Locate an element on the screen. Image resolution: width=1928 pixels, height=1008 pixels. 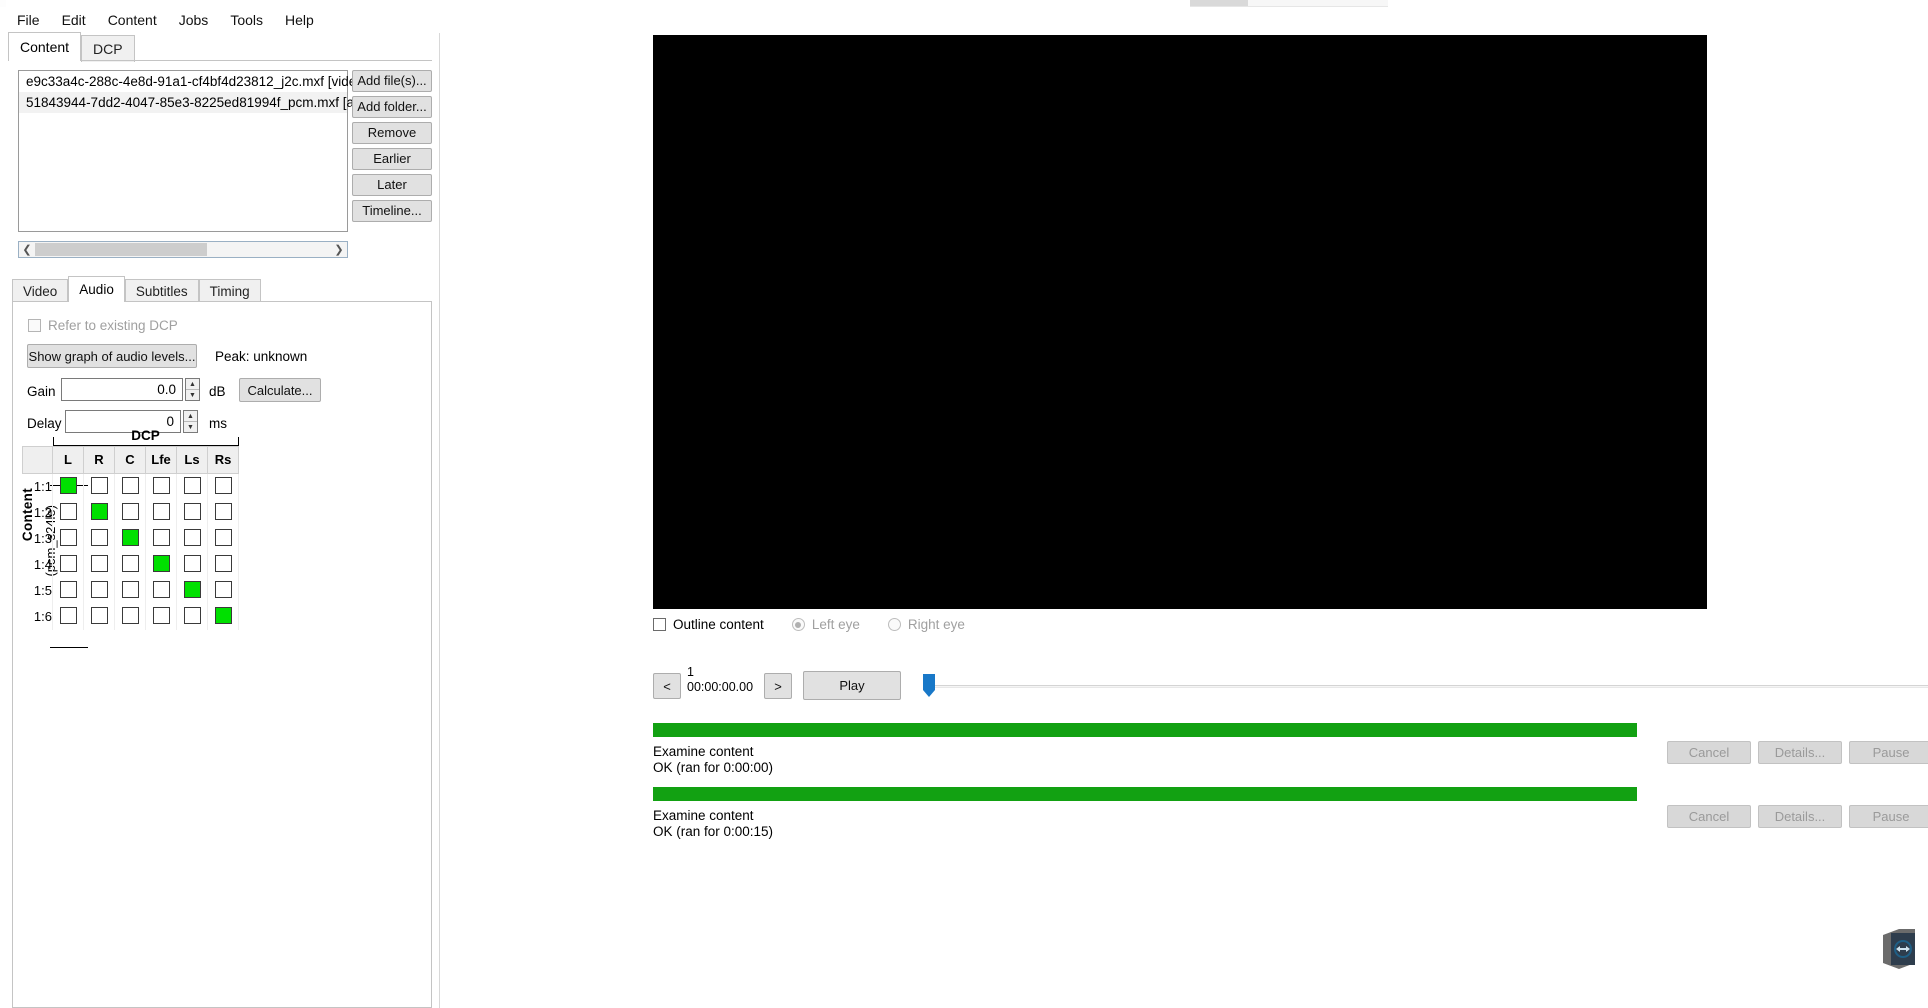
matrix-cell-1-5-r is located at coordinates (99, 590).